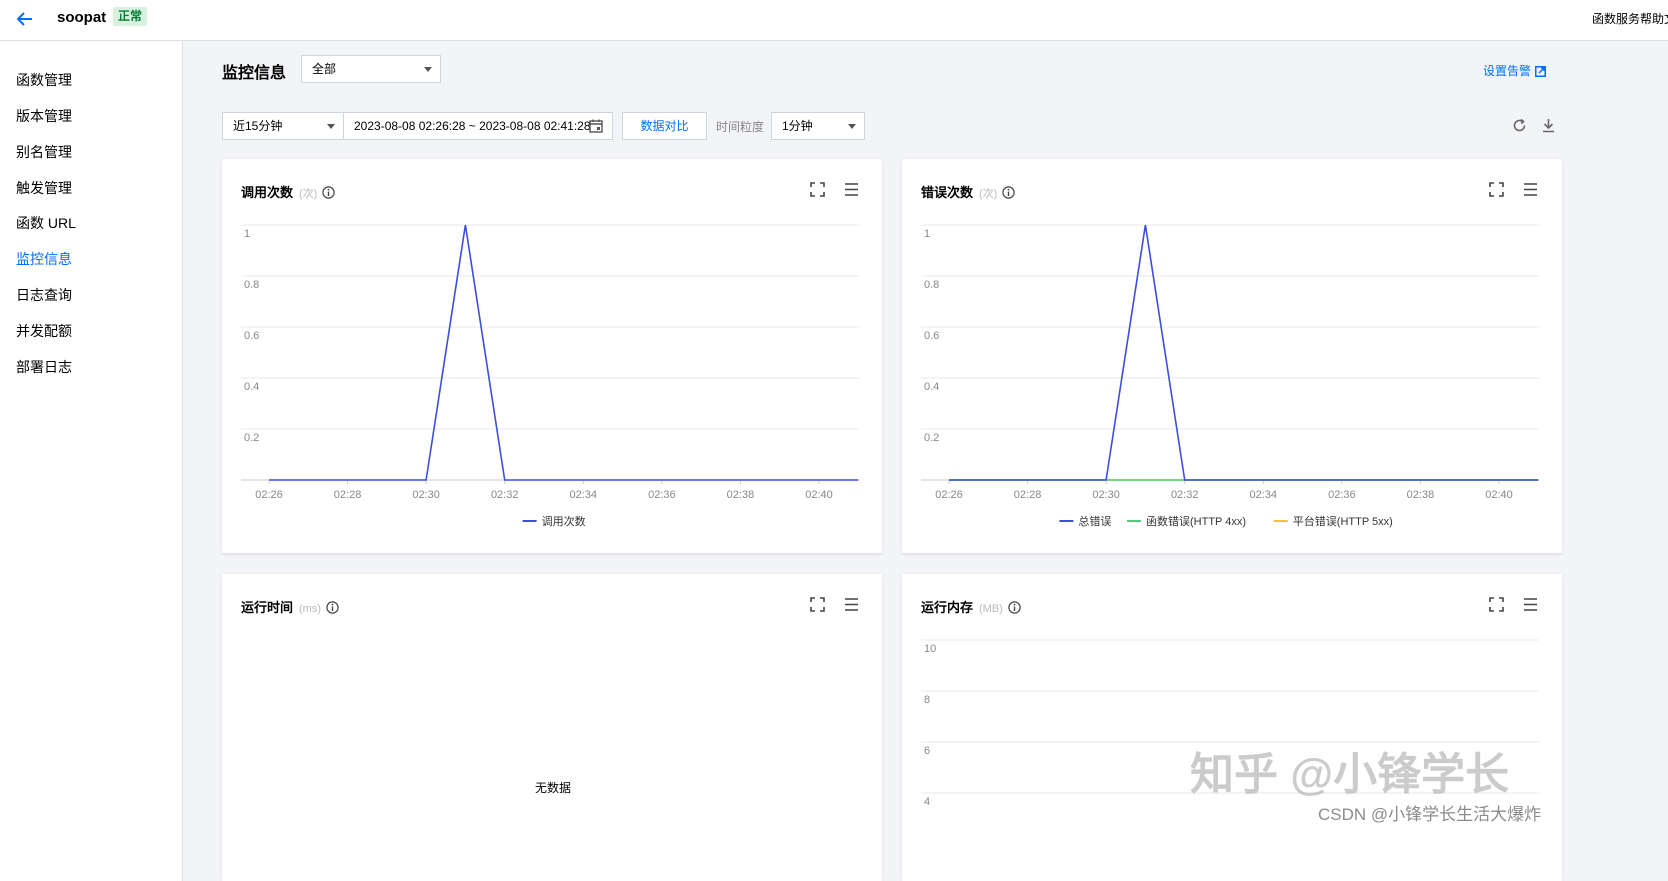 The width and height of the screenshot is (1668, 881). What do you see at coordinates (1230, 723) in the screenshot?
I see `chart-memory: 10 8 6 4` at bounding box center [1230, 723].